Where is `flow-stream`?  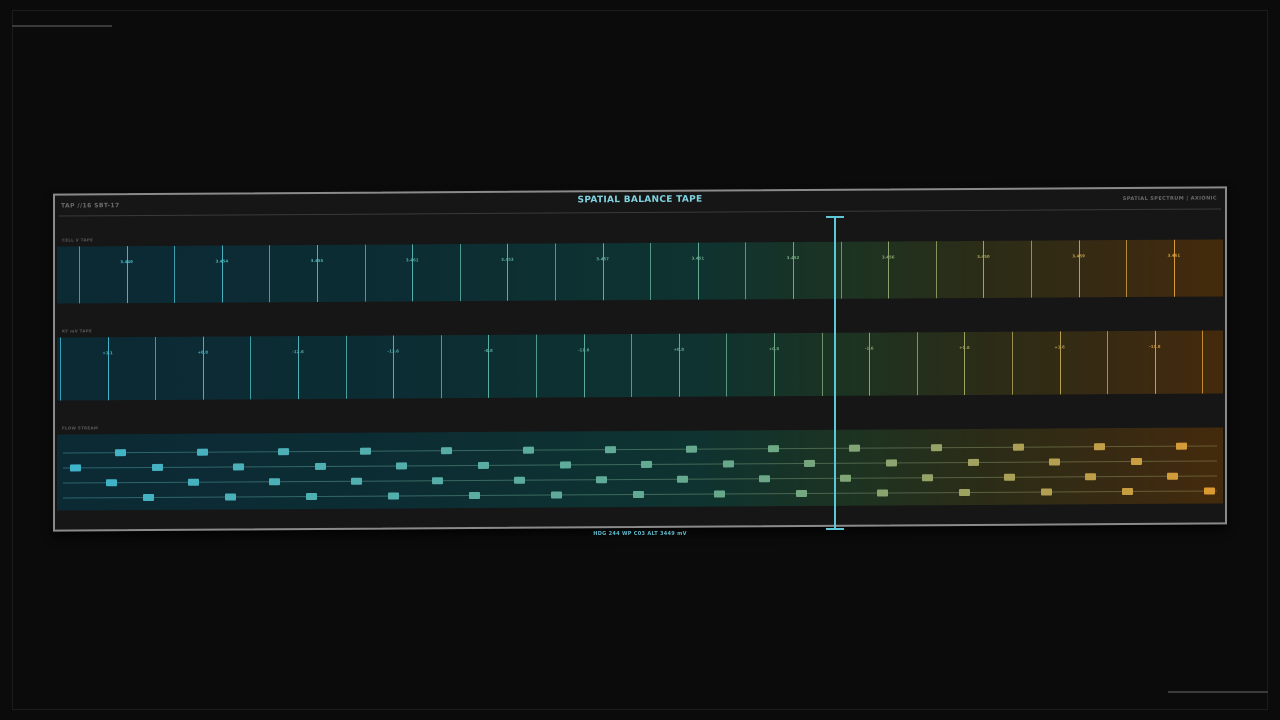
flow-stream is located at coordinates (640, 469).